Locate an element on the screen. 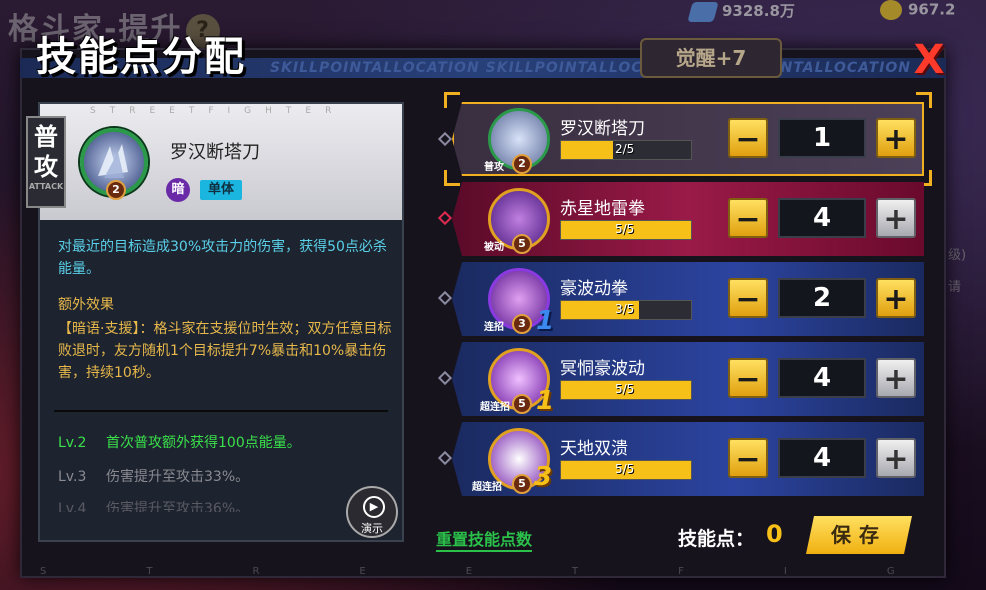 This screenshot has width=986, height=590. currency-coins: 967.2 is located at coordinates (917, 11).